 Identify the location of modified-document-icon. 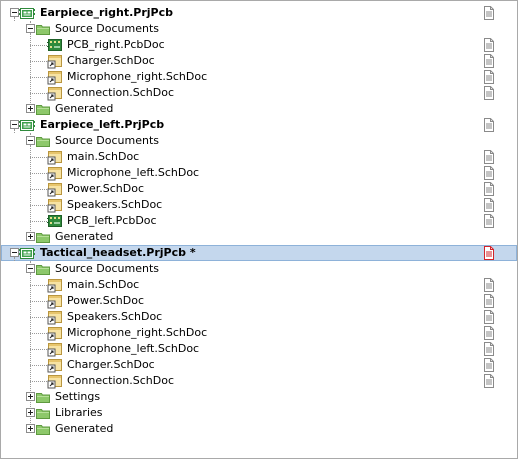
(489, 253).